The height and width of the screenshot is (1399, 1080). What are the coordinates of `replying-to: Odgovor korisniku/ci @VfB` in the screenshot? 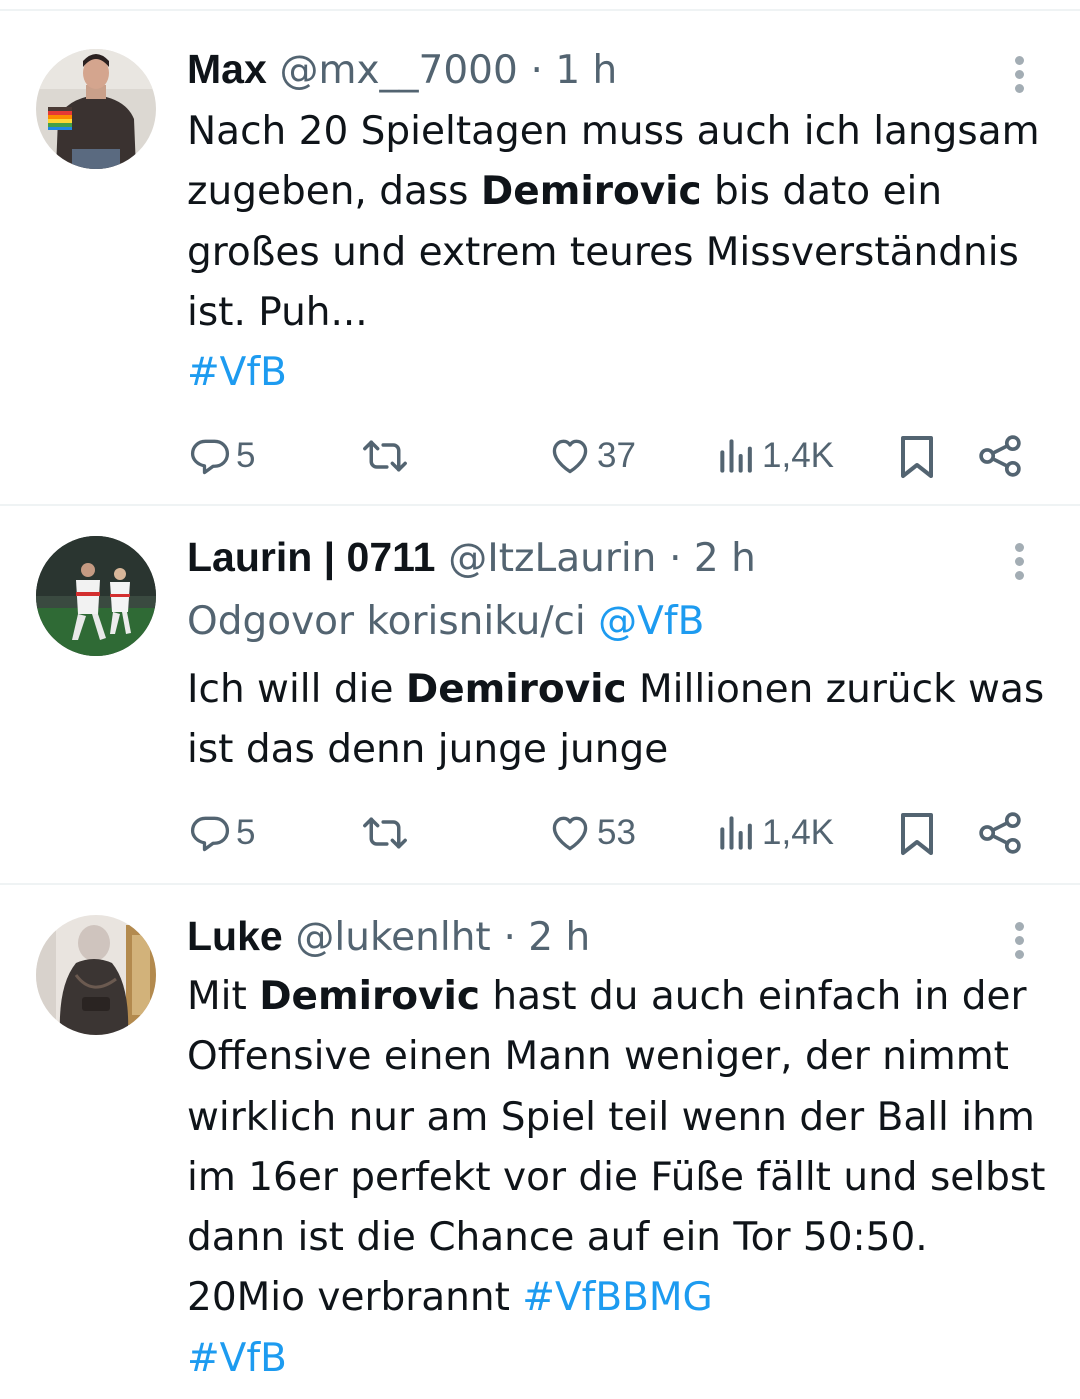 It's located at (445, 622).